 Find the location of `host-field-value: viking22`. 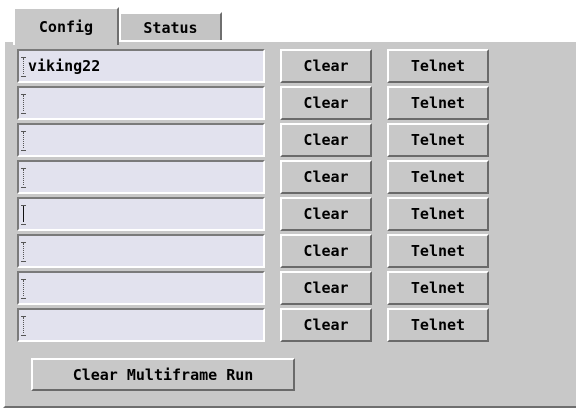

host-field-value: viking22 is located at coordinates (64, 66).